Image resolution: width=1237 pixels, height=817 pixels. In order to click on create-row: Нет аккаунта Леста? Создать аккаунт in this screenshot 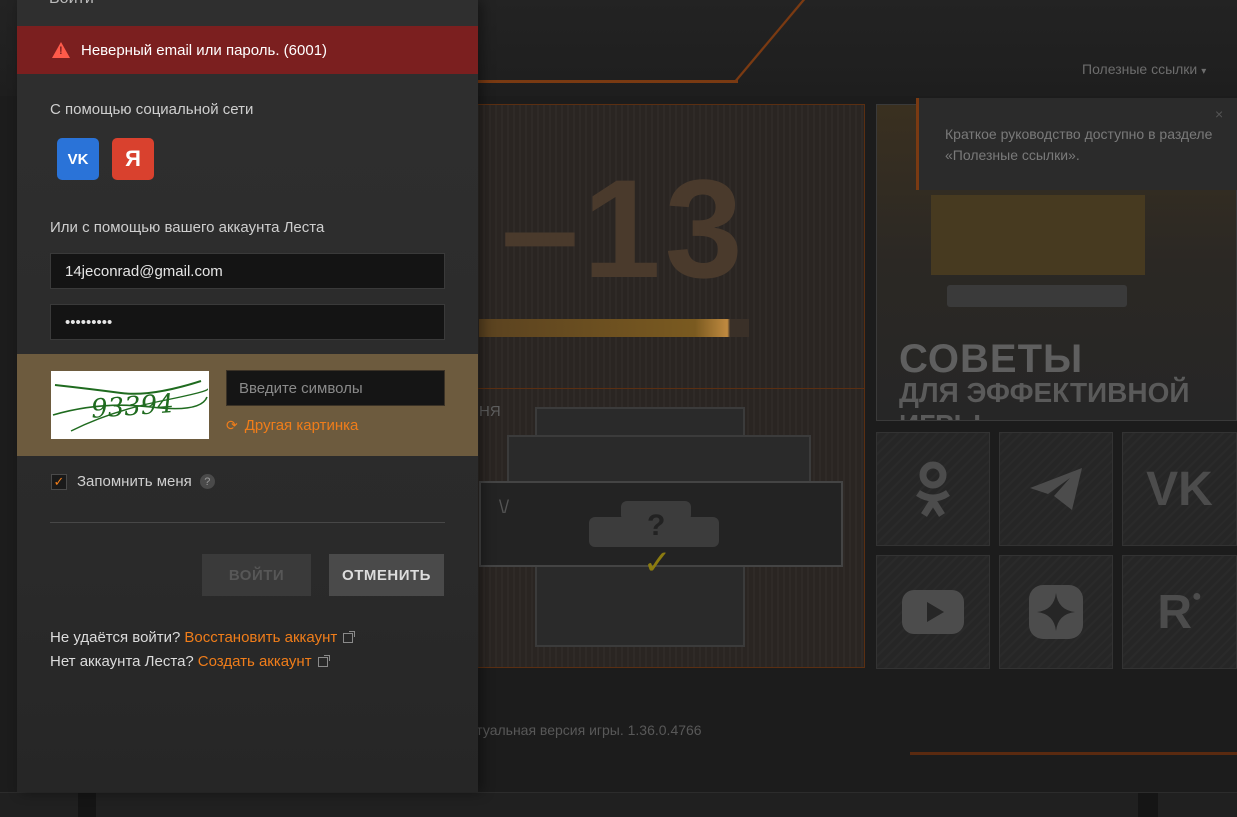, I will do `click(190, 661)`.